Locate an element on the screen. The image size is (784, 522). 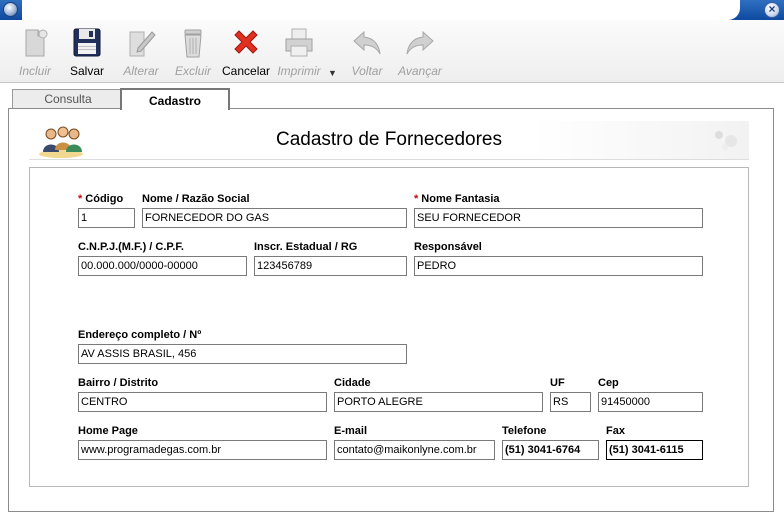
voltar-button: Voltar is located at coordinates (367, 53).